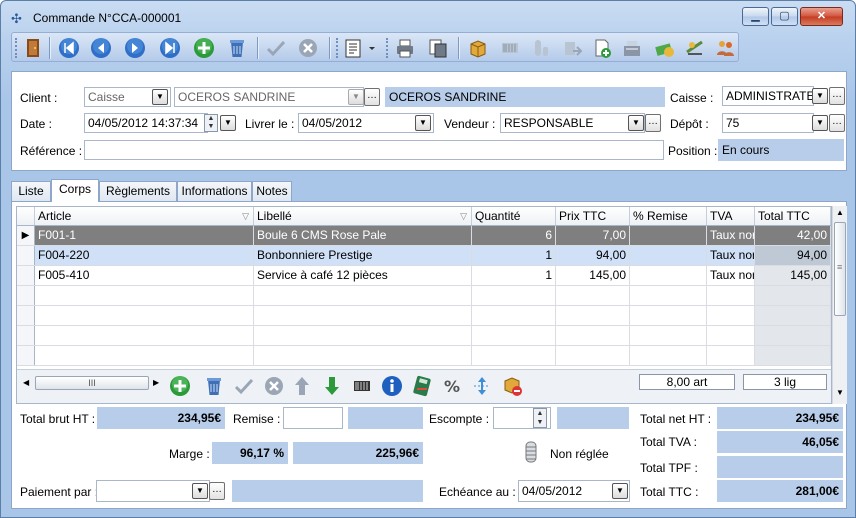 Image resolution: width=856 pixels, height=518 pixels. I want to click on info-icon, so click(392, 387).